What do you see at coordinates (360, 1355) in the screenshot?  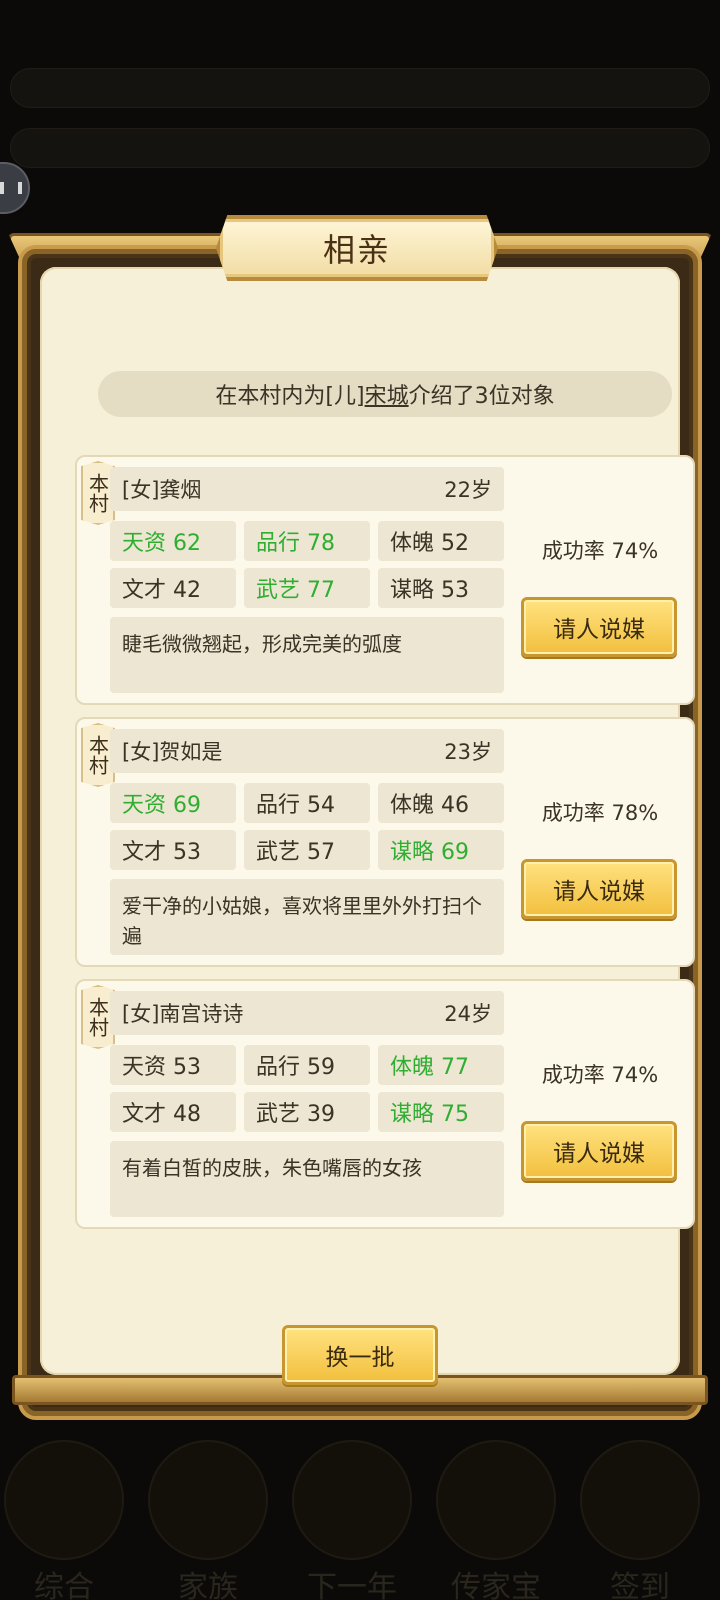 I see `refresh-batch-button: 换一批` at bounding box center [360, 1355].